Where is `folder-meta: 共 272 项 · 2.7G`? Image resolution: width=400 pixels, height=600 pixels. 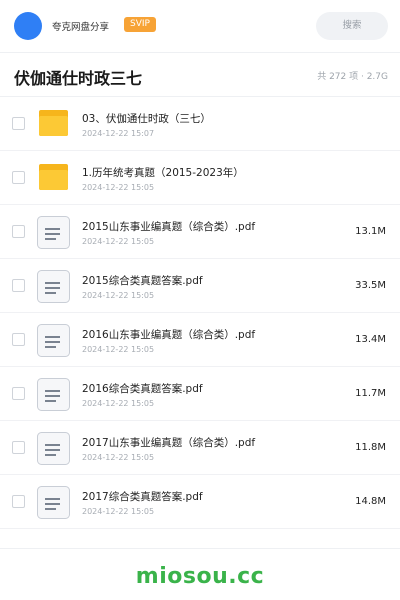
folder-meta: 共 272 项 · 2.7G is located at coordinates (352, 77).